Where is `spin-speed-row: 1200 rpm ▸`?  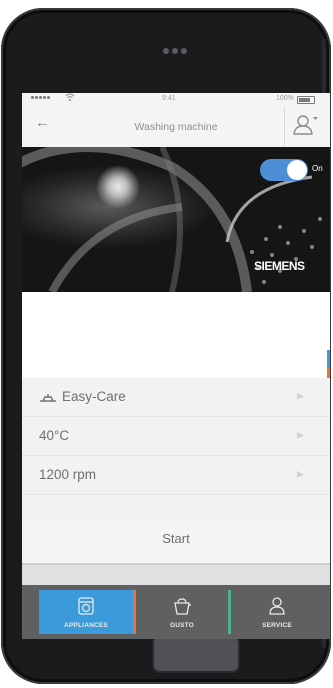 spin-speed-row: 1200 rpm ▸ is located at coordinates (176, 475).